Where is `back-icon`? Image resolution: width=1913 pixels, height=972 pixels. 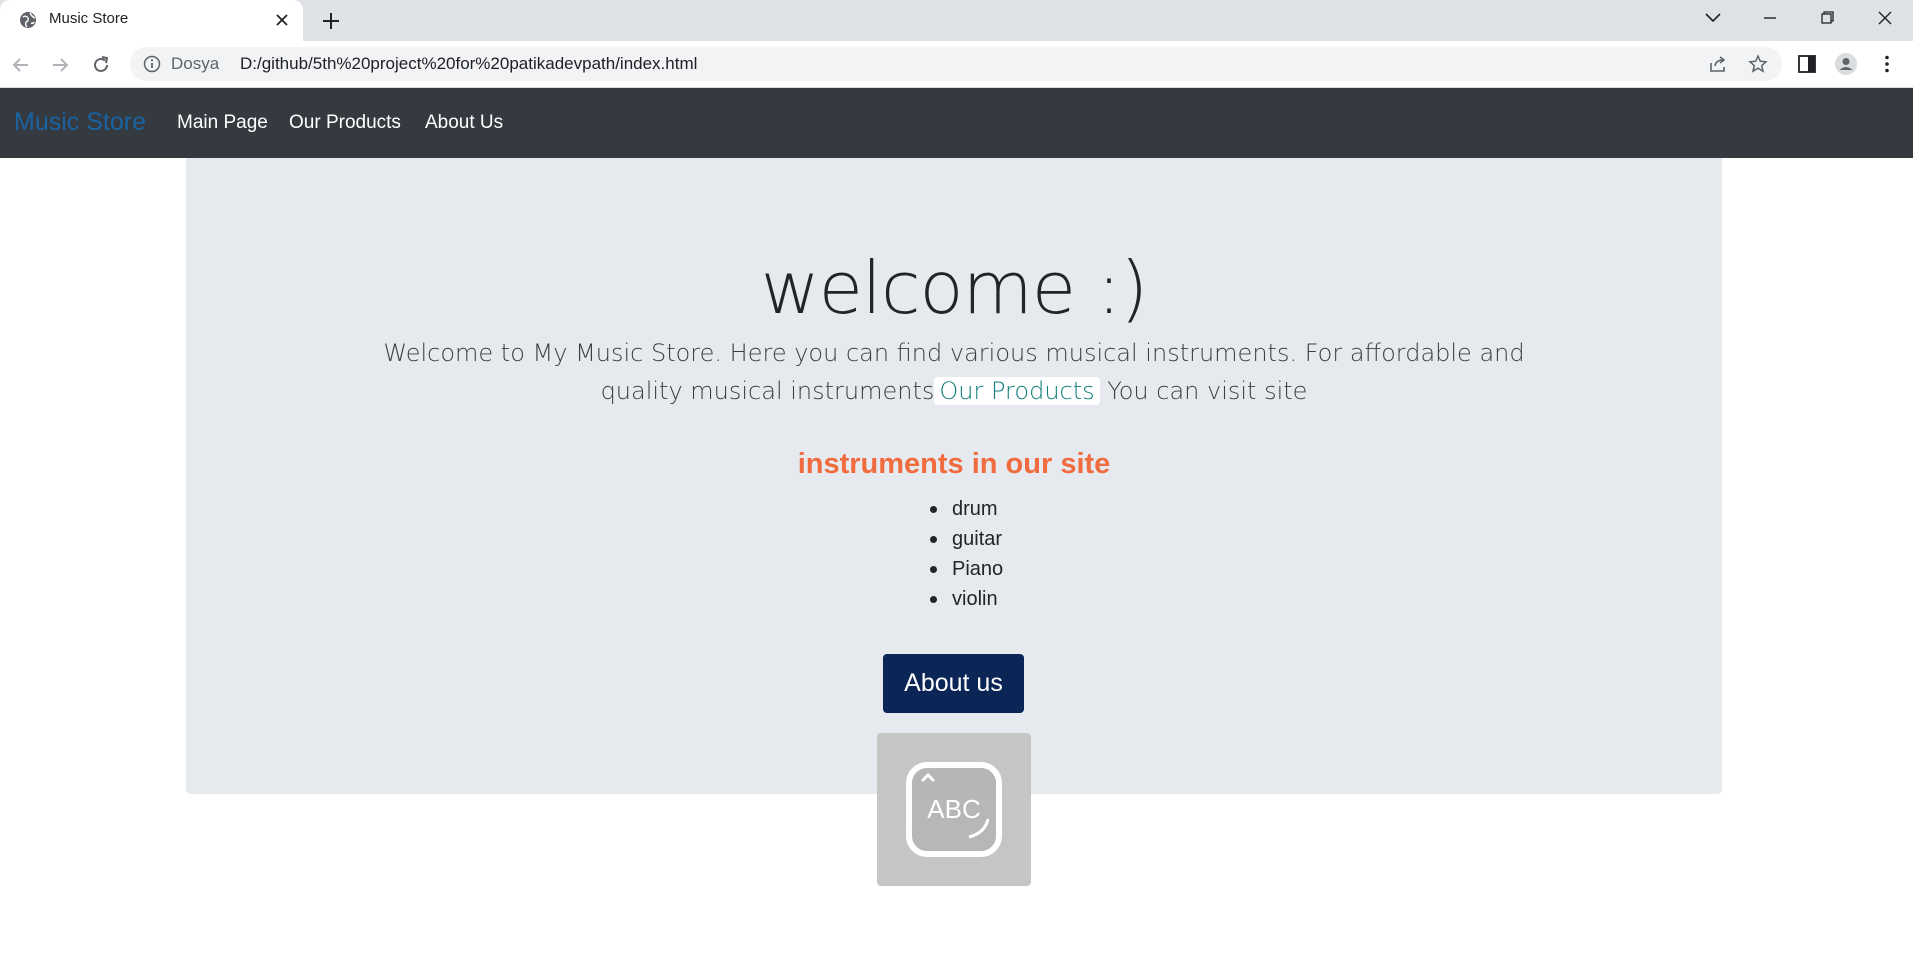 back-icon is located at coordinates (21, 65).